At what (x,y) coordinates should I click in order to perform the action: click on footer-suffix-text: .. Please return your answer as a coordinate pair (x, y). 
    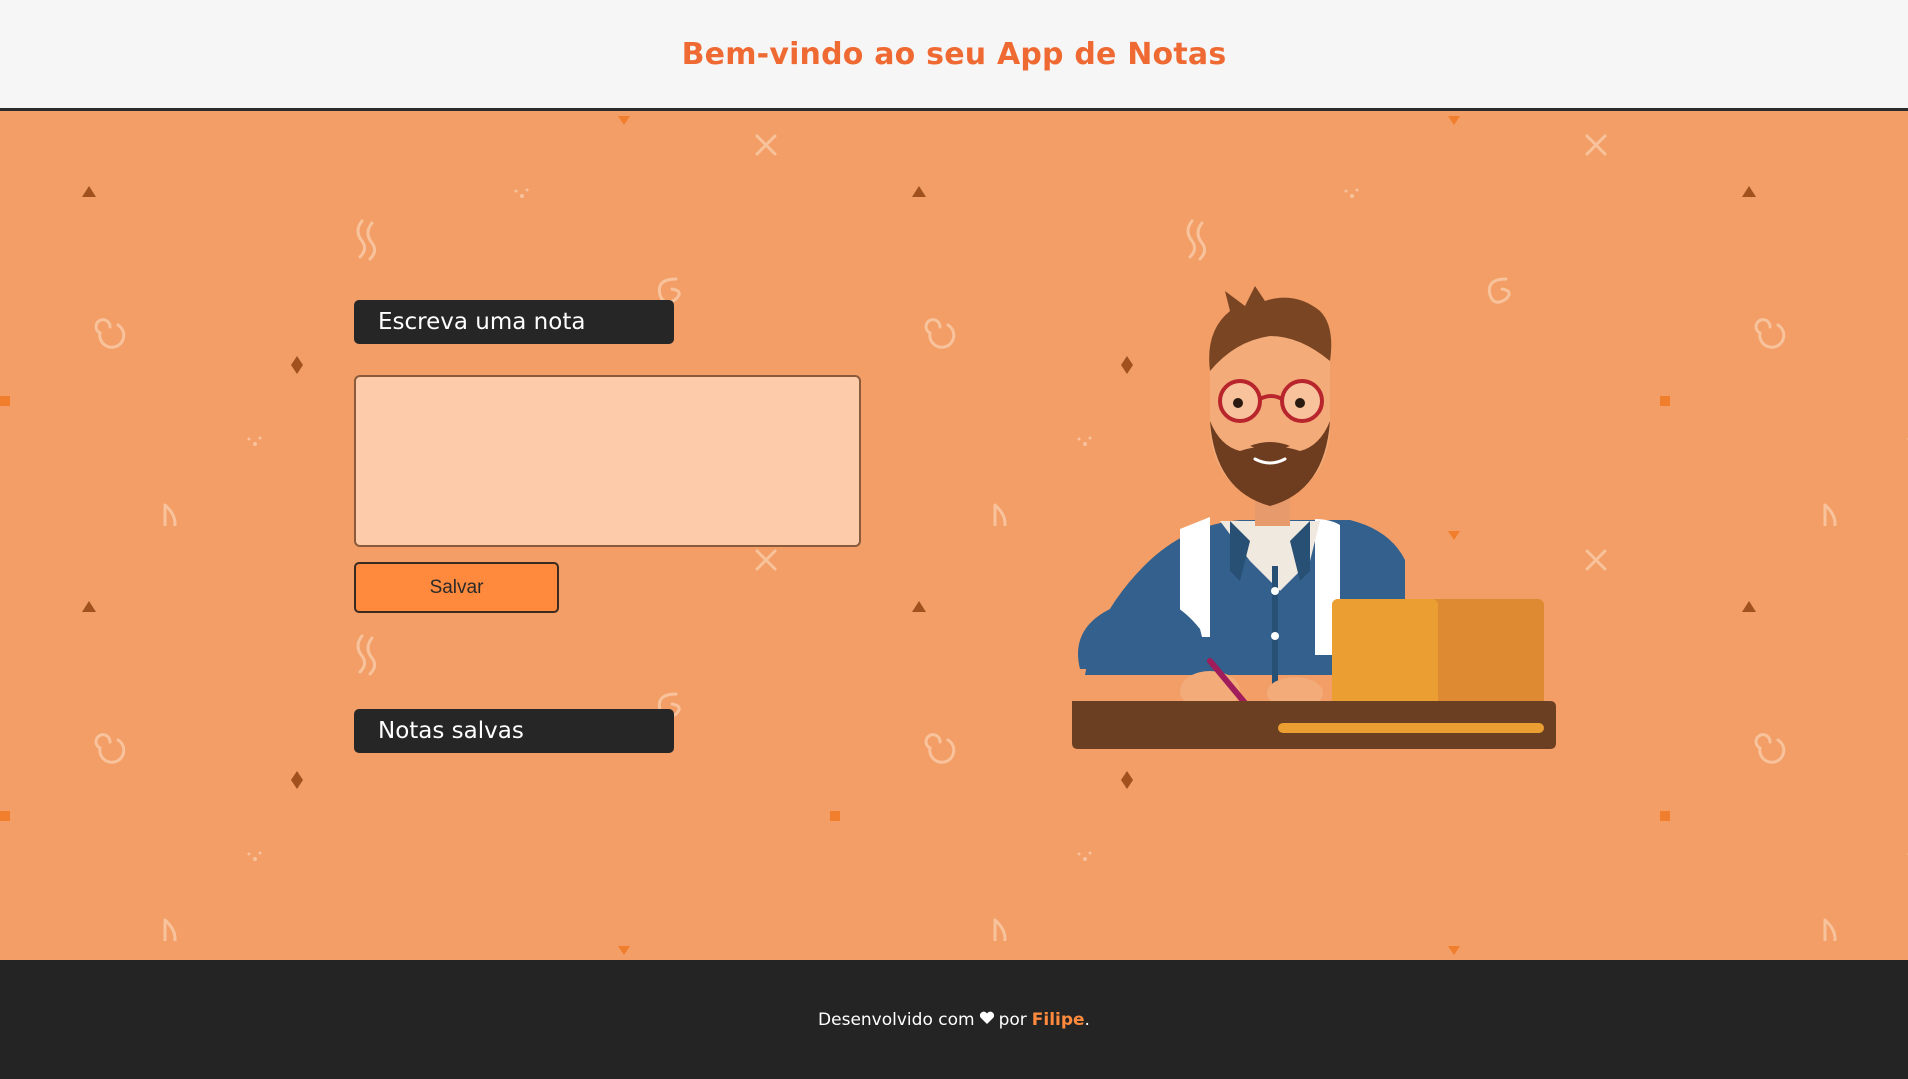
    Looking at the image, I should click on (1087, 1019).